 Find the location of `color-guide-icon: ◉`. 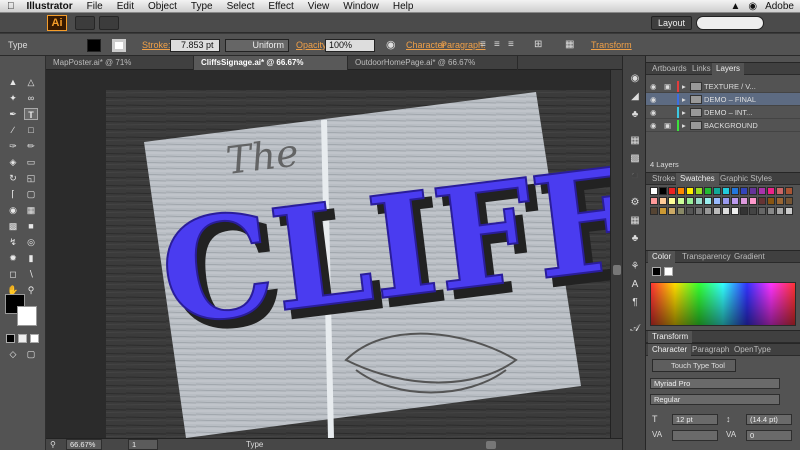

color-guide-icon: ◉ is located at coordinates (635, 78).